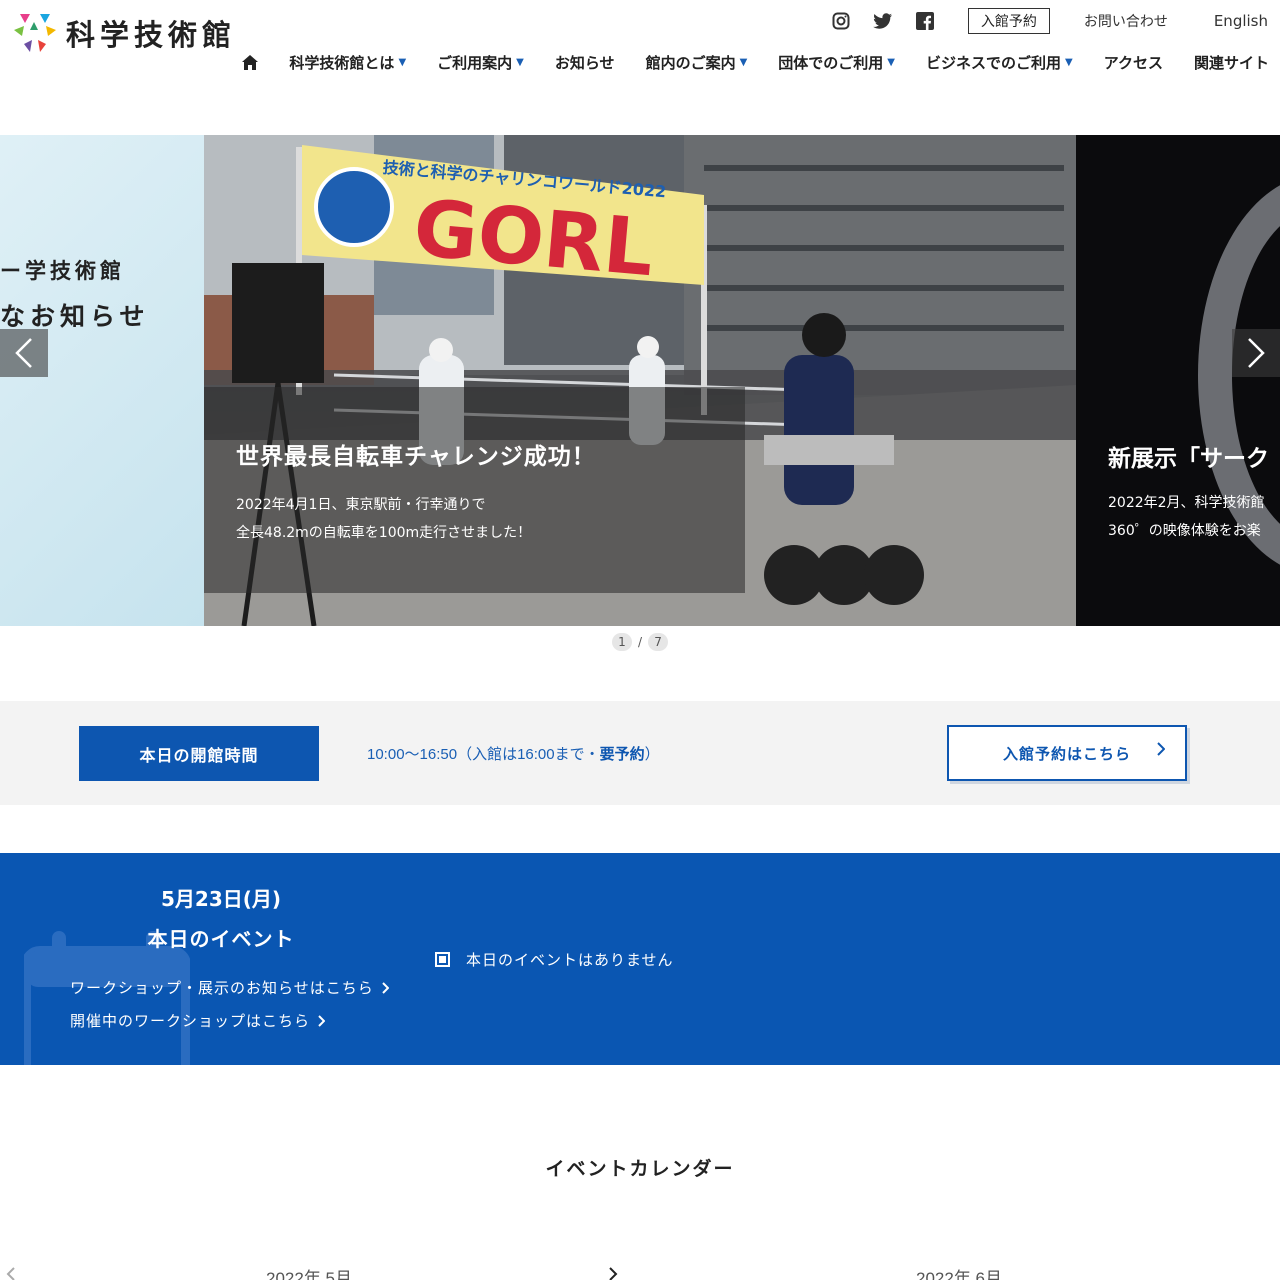 The width and height of the screenshot is (1280, 1280). What do you see at coordinates (62, 271) in the screenshot?
I see `slide-previous-line1: ー学技術館` at bounding box center [62, 271].